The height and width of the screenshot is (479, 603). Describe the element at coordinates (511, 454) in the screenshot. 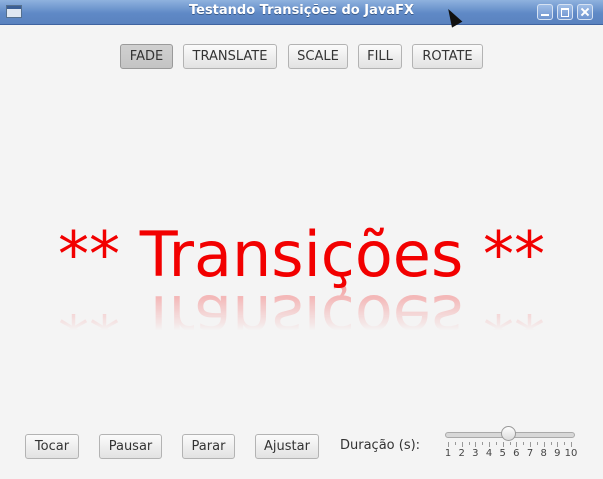

I see `slider-tick-labels: 1 2 3 4 5 6 7 8 9 10` at that location.